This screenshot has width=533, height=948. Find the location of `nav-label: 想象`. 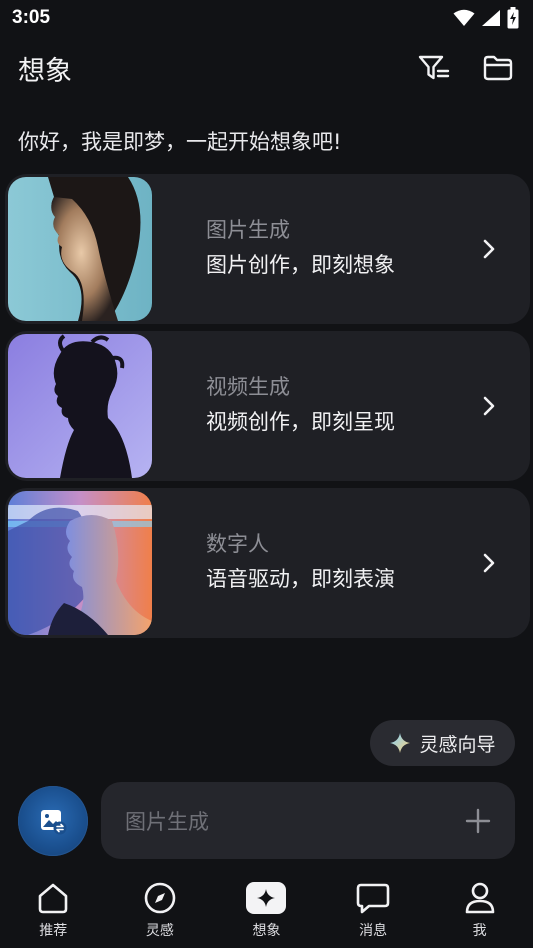

nav-label: 想象 is located at coordinates (266, 931).